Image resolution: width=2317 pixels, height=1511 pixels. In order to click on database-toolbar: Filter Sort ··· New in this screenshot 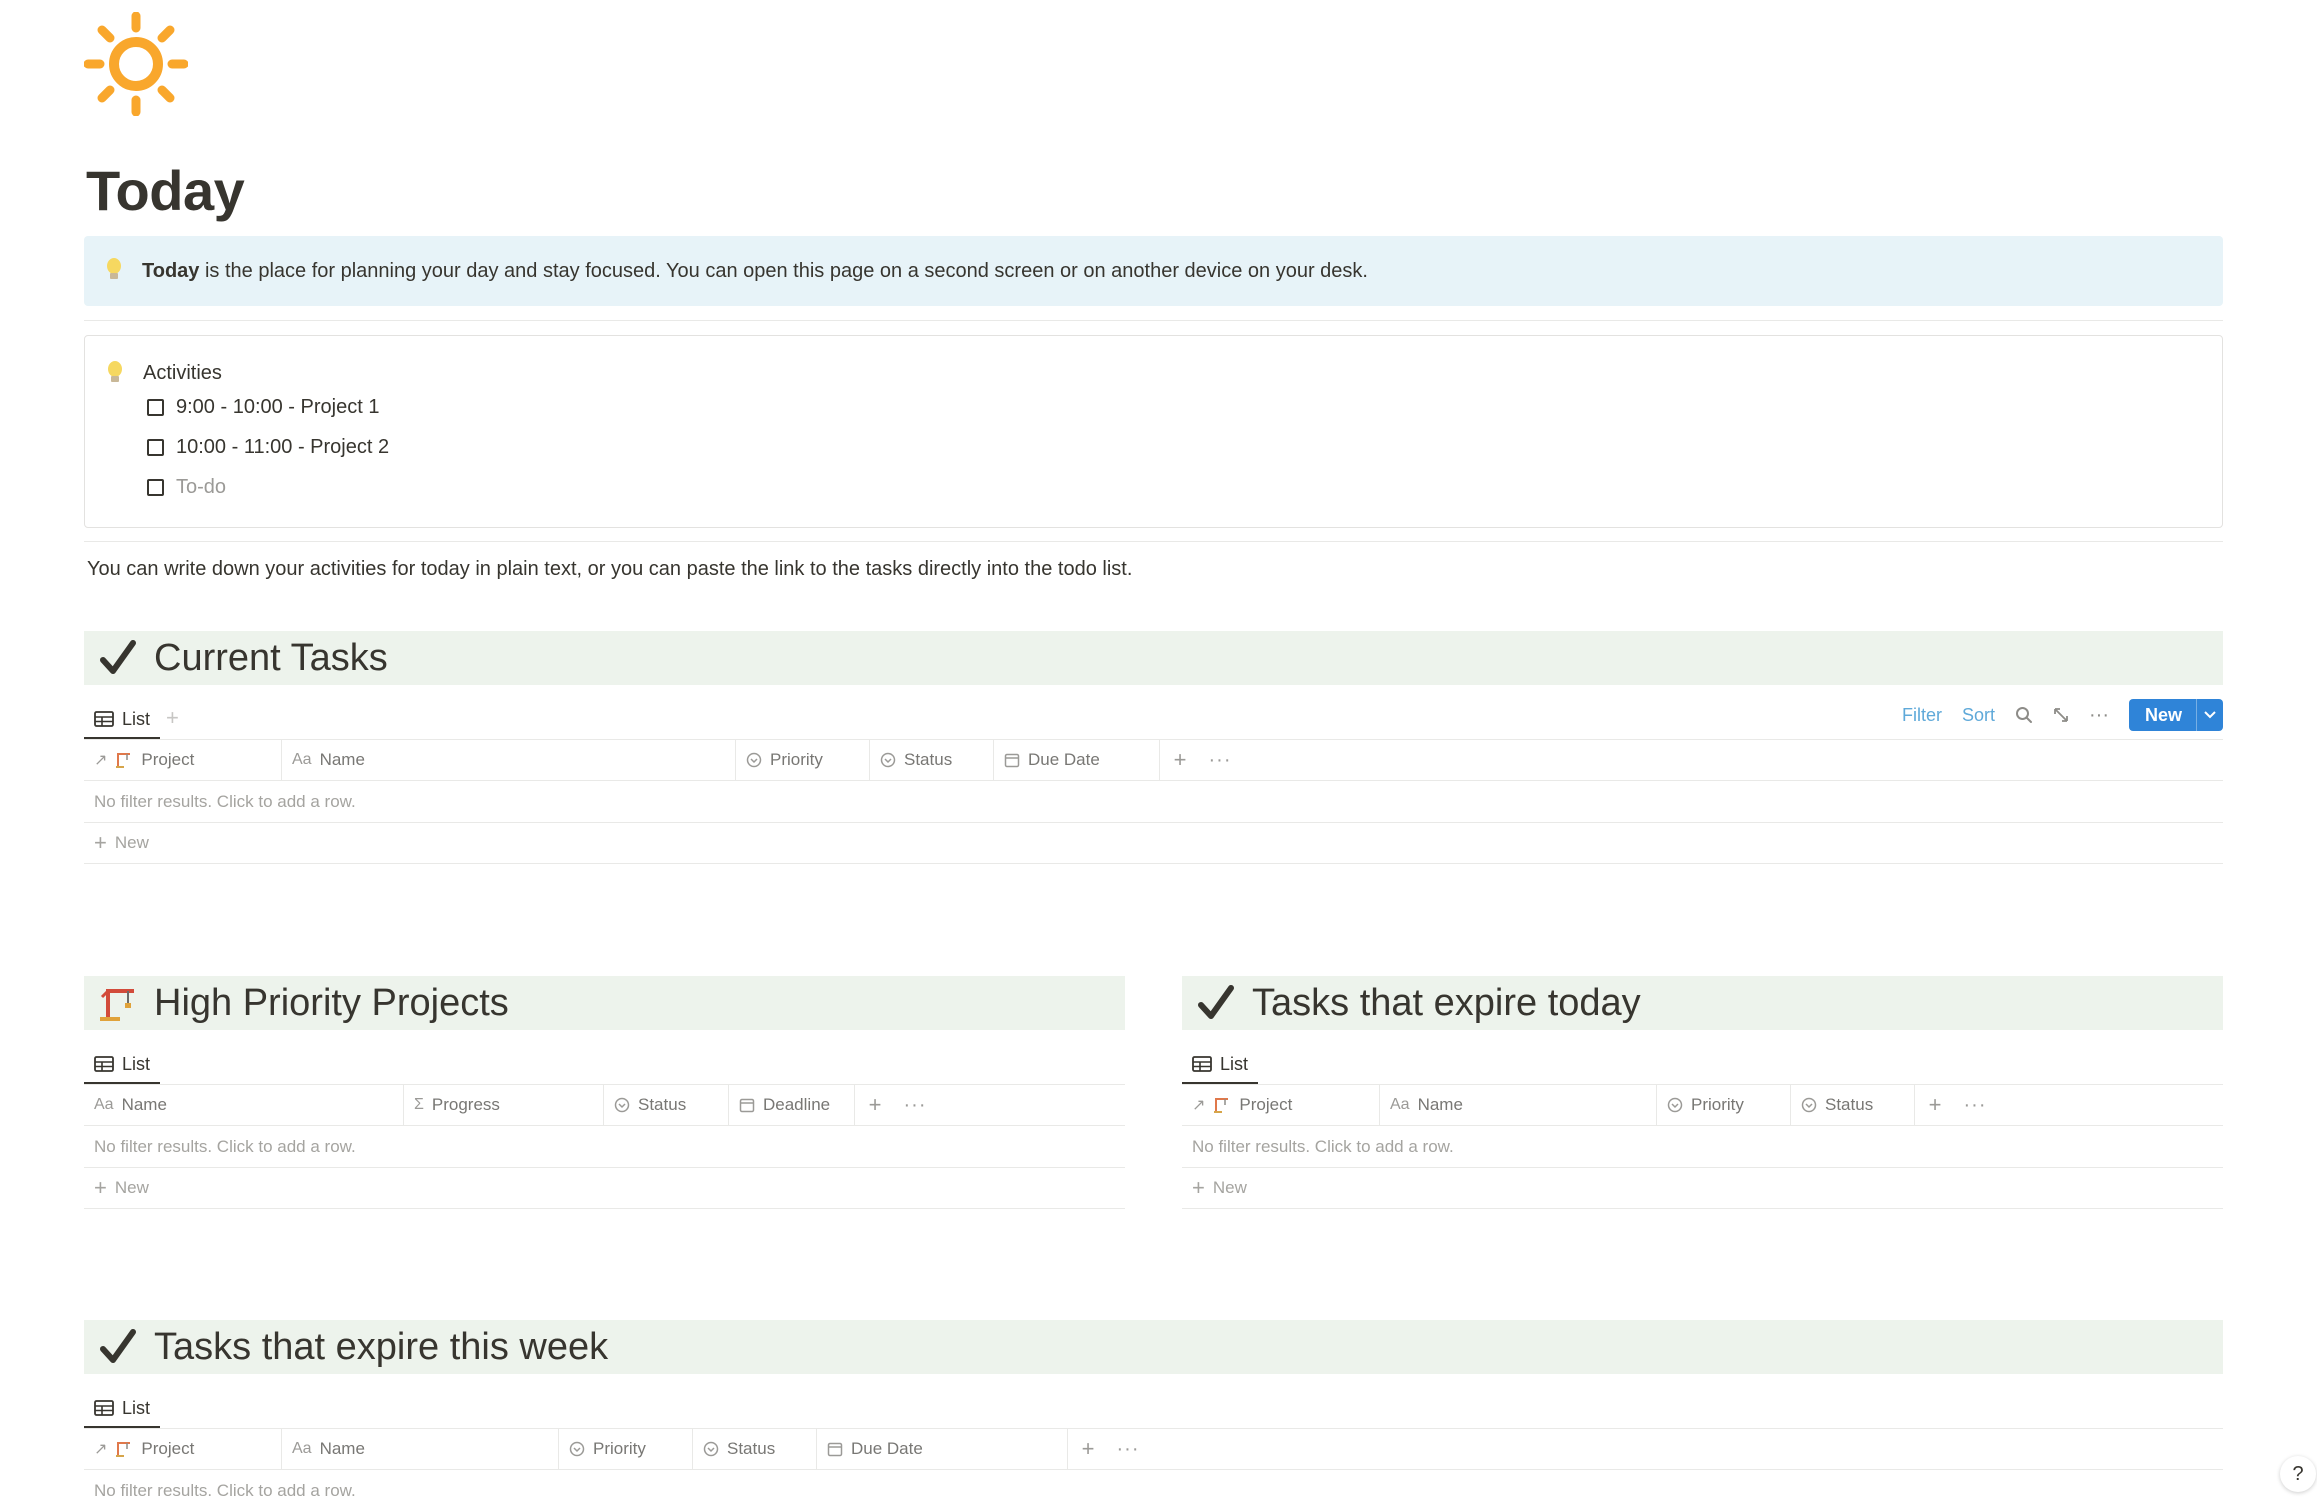, I will do `click(2062, 715)`.